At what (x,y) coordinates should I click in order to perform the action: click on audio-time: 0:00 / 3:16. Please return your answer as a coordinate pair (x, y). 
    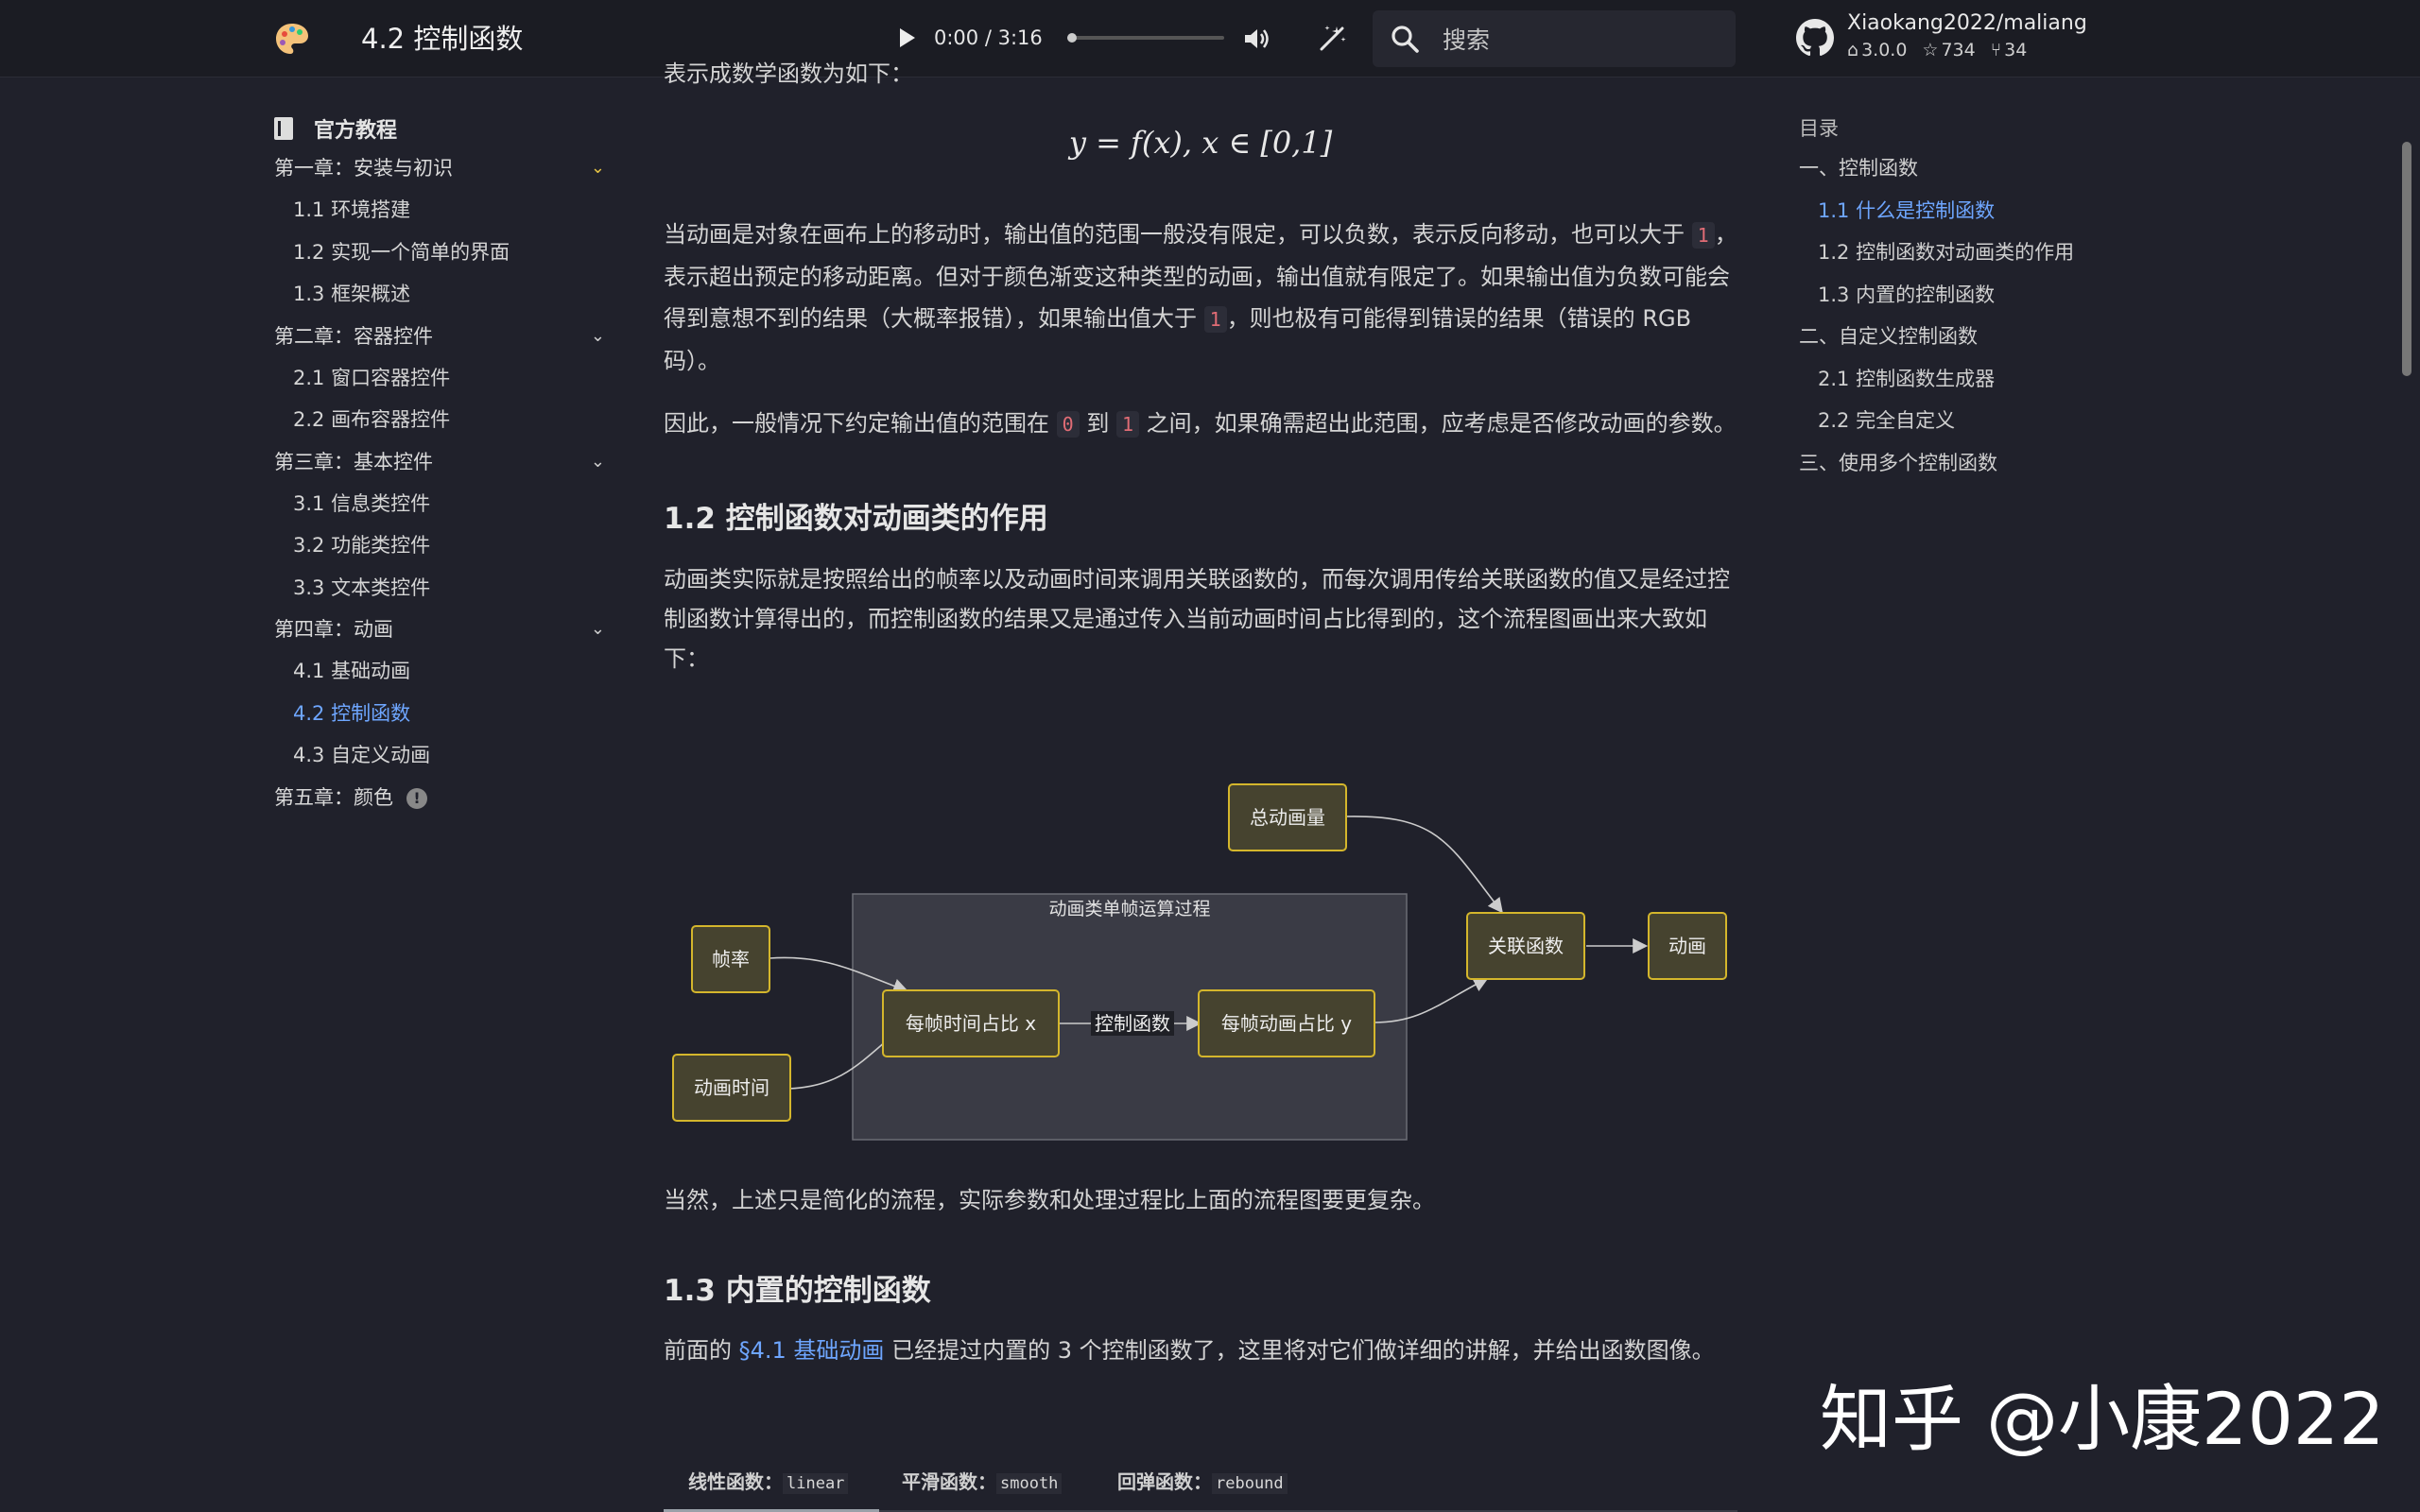
    Looking at the image, I should click on (989, 37).